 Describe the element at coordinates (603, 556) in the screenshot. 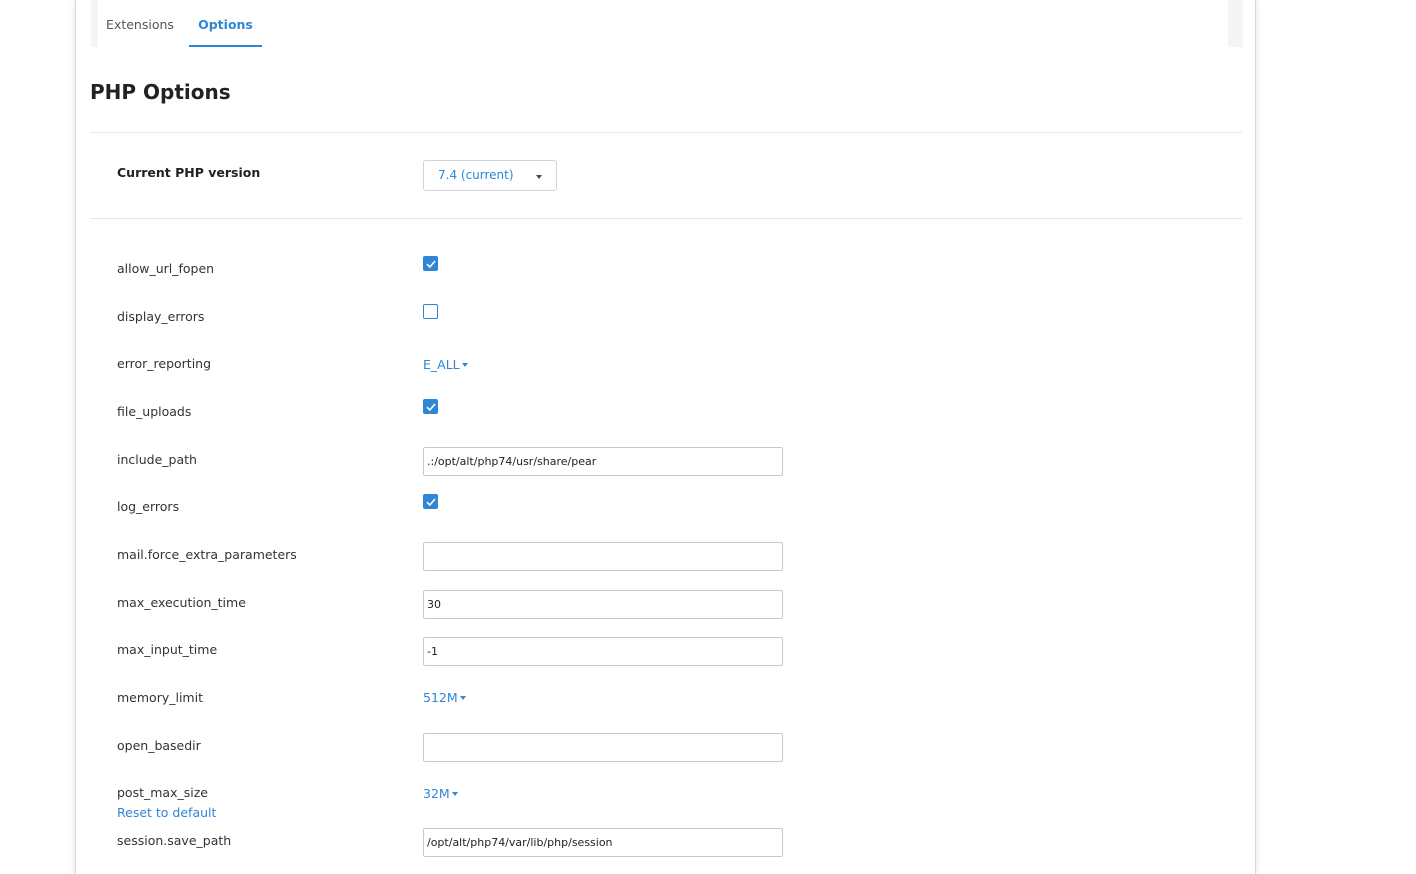

I see `input-mail-force-extra-parameters` at that location.